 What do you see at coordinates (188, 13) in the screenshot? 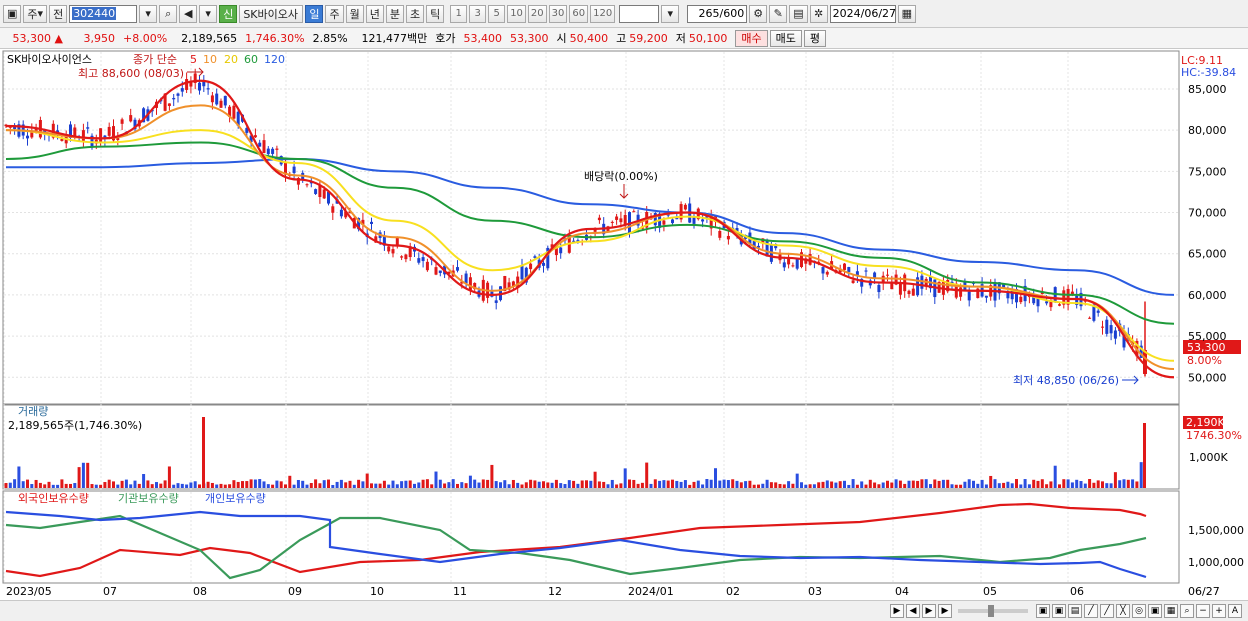
I see `speaker-icon: ◀` at bounding box center [188, 13].